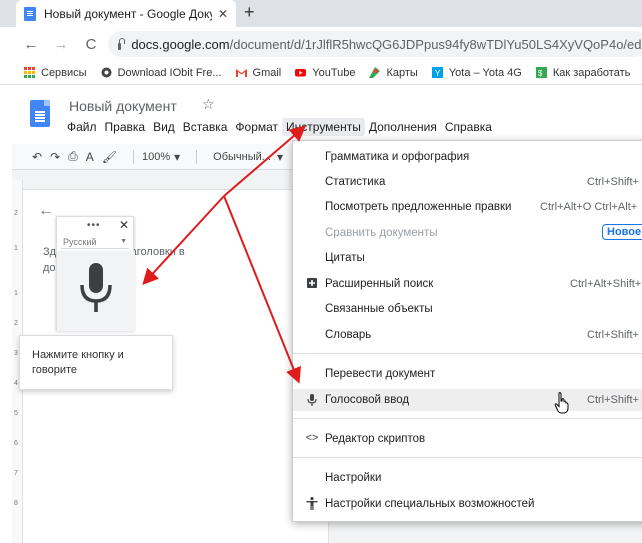  I want to click on undo-icon: ↶, so click(37, 157).